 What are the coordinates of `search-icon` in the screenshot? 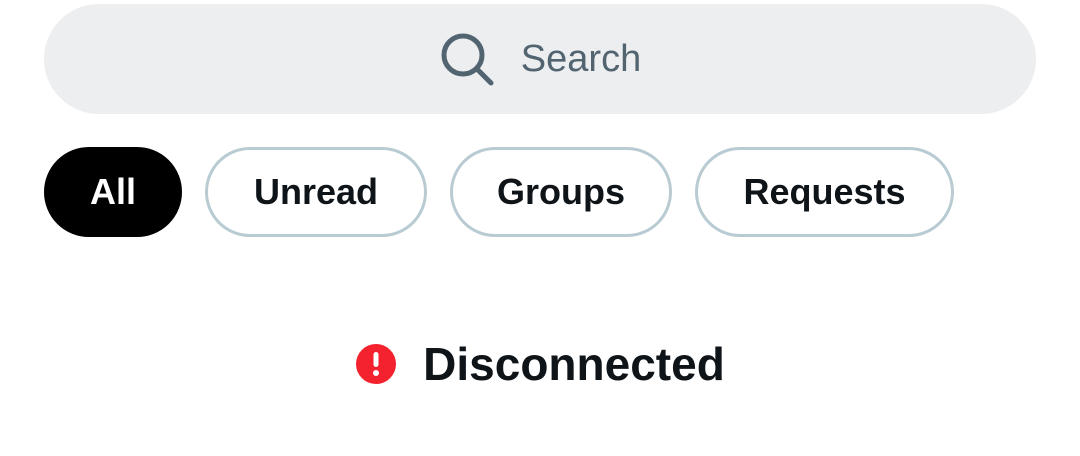 It's located at (467, 59).